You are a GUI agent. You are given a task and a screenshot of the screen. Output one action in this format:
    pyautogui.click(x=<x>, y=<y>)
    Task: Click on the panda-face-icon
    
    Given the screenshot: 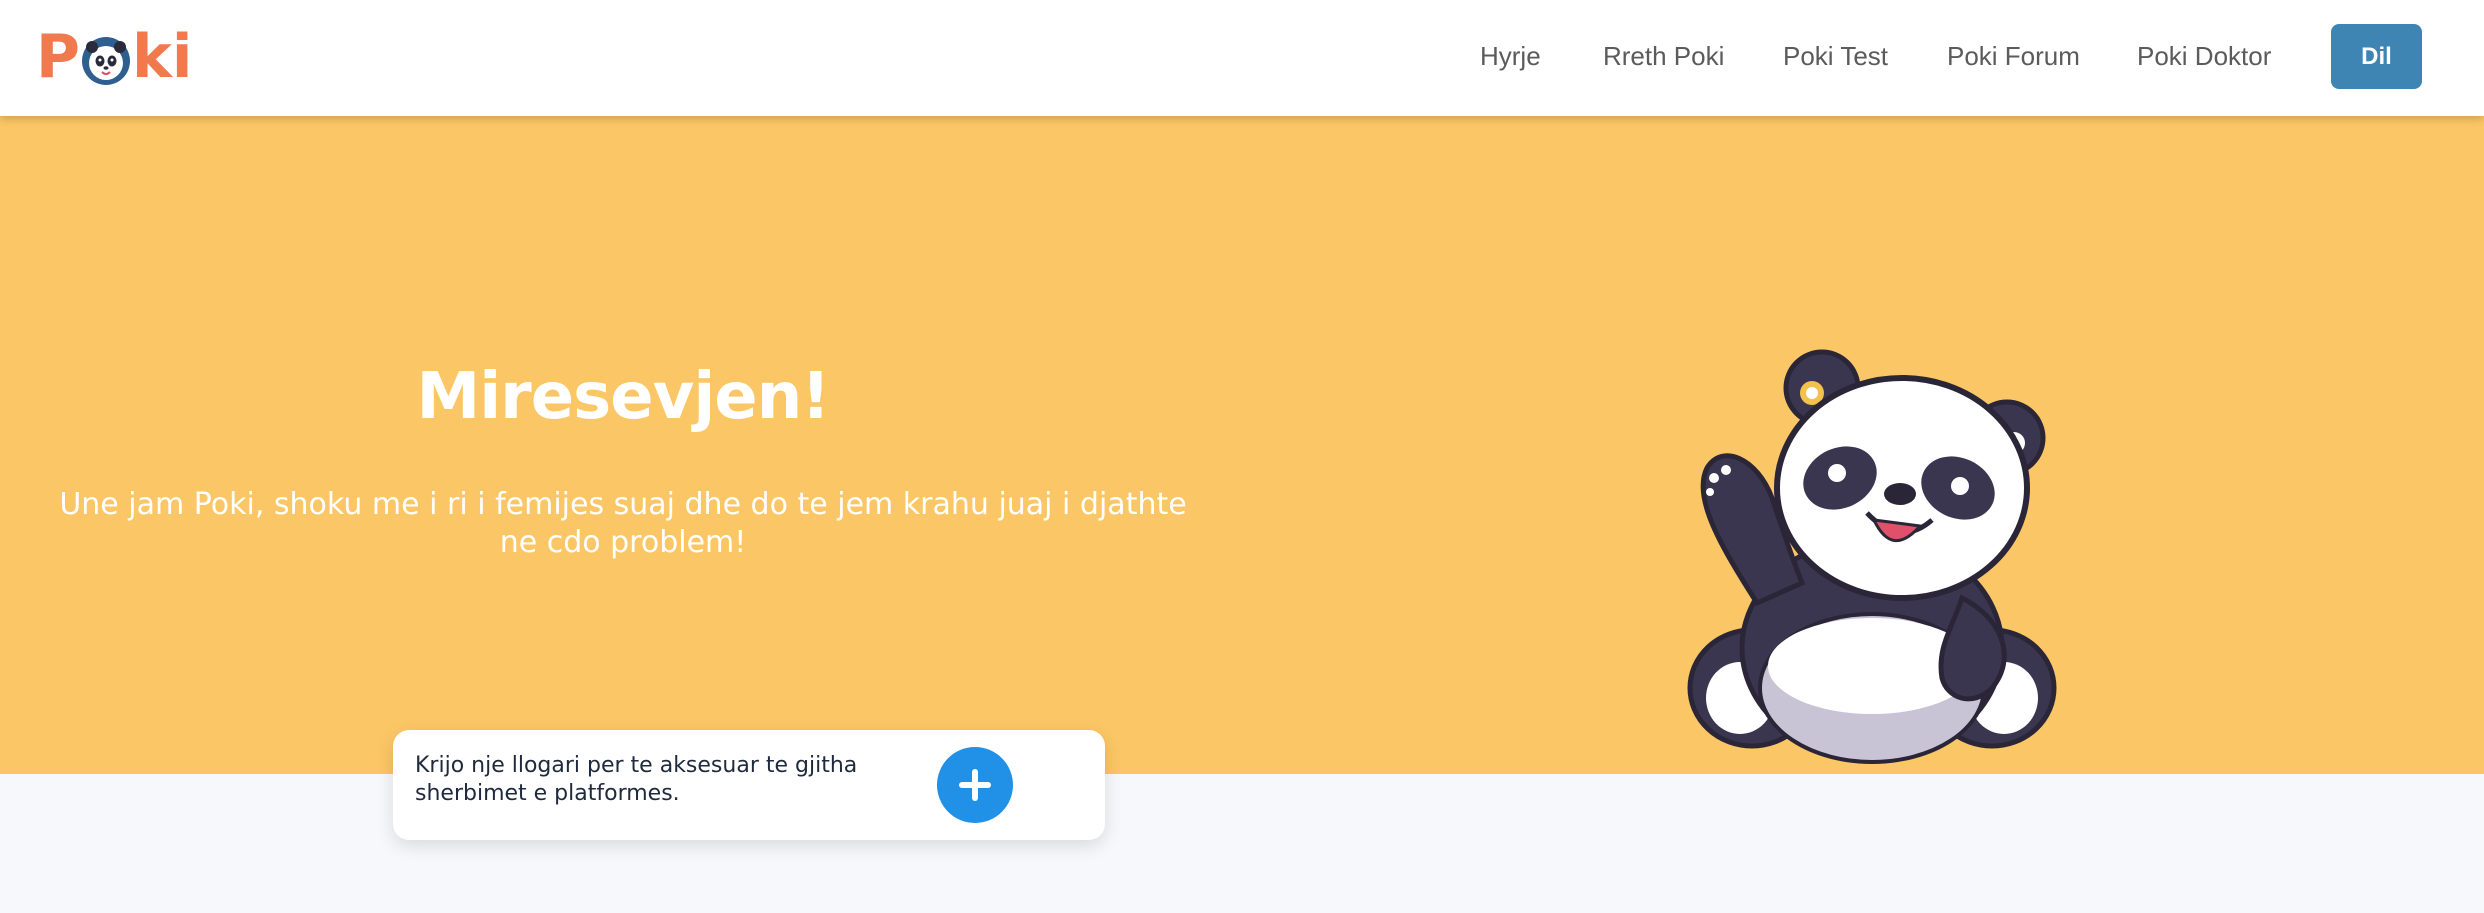 What is the action you would take?
    pyautogui.click(x=105, y=61)
    